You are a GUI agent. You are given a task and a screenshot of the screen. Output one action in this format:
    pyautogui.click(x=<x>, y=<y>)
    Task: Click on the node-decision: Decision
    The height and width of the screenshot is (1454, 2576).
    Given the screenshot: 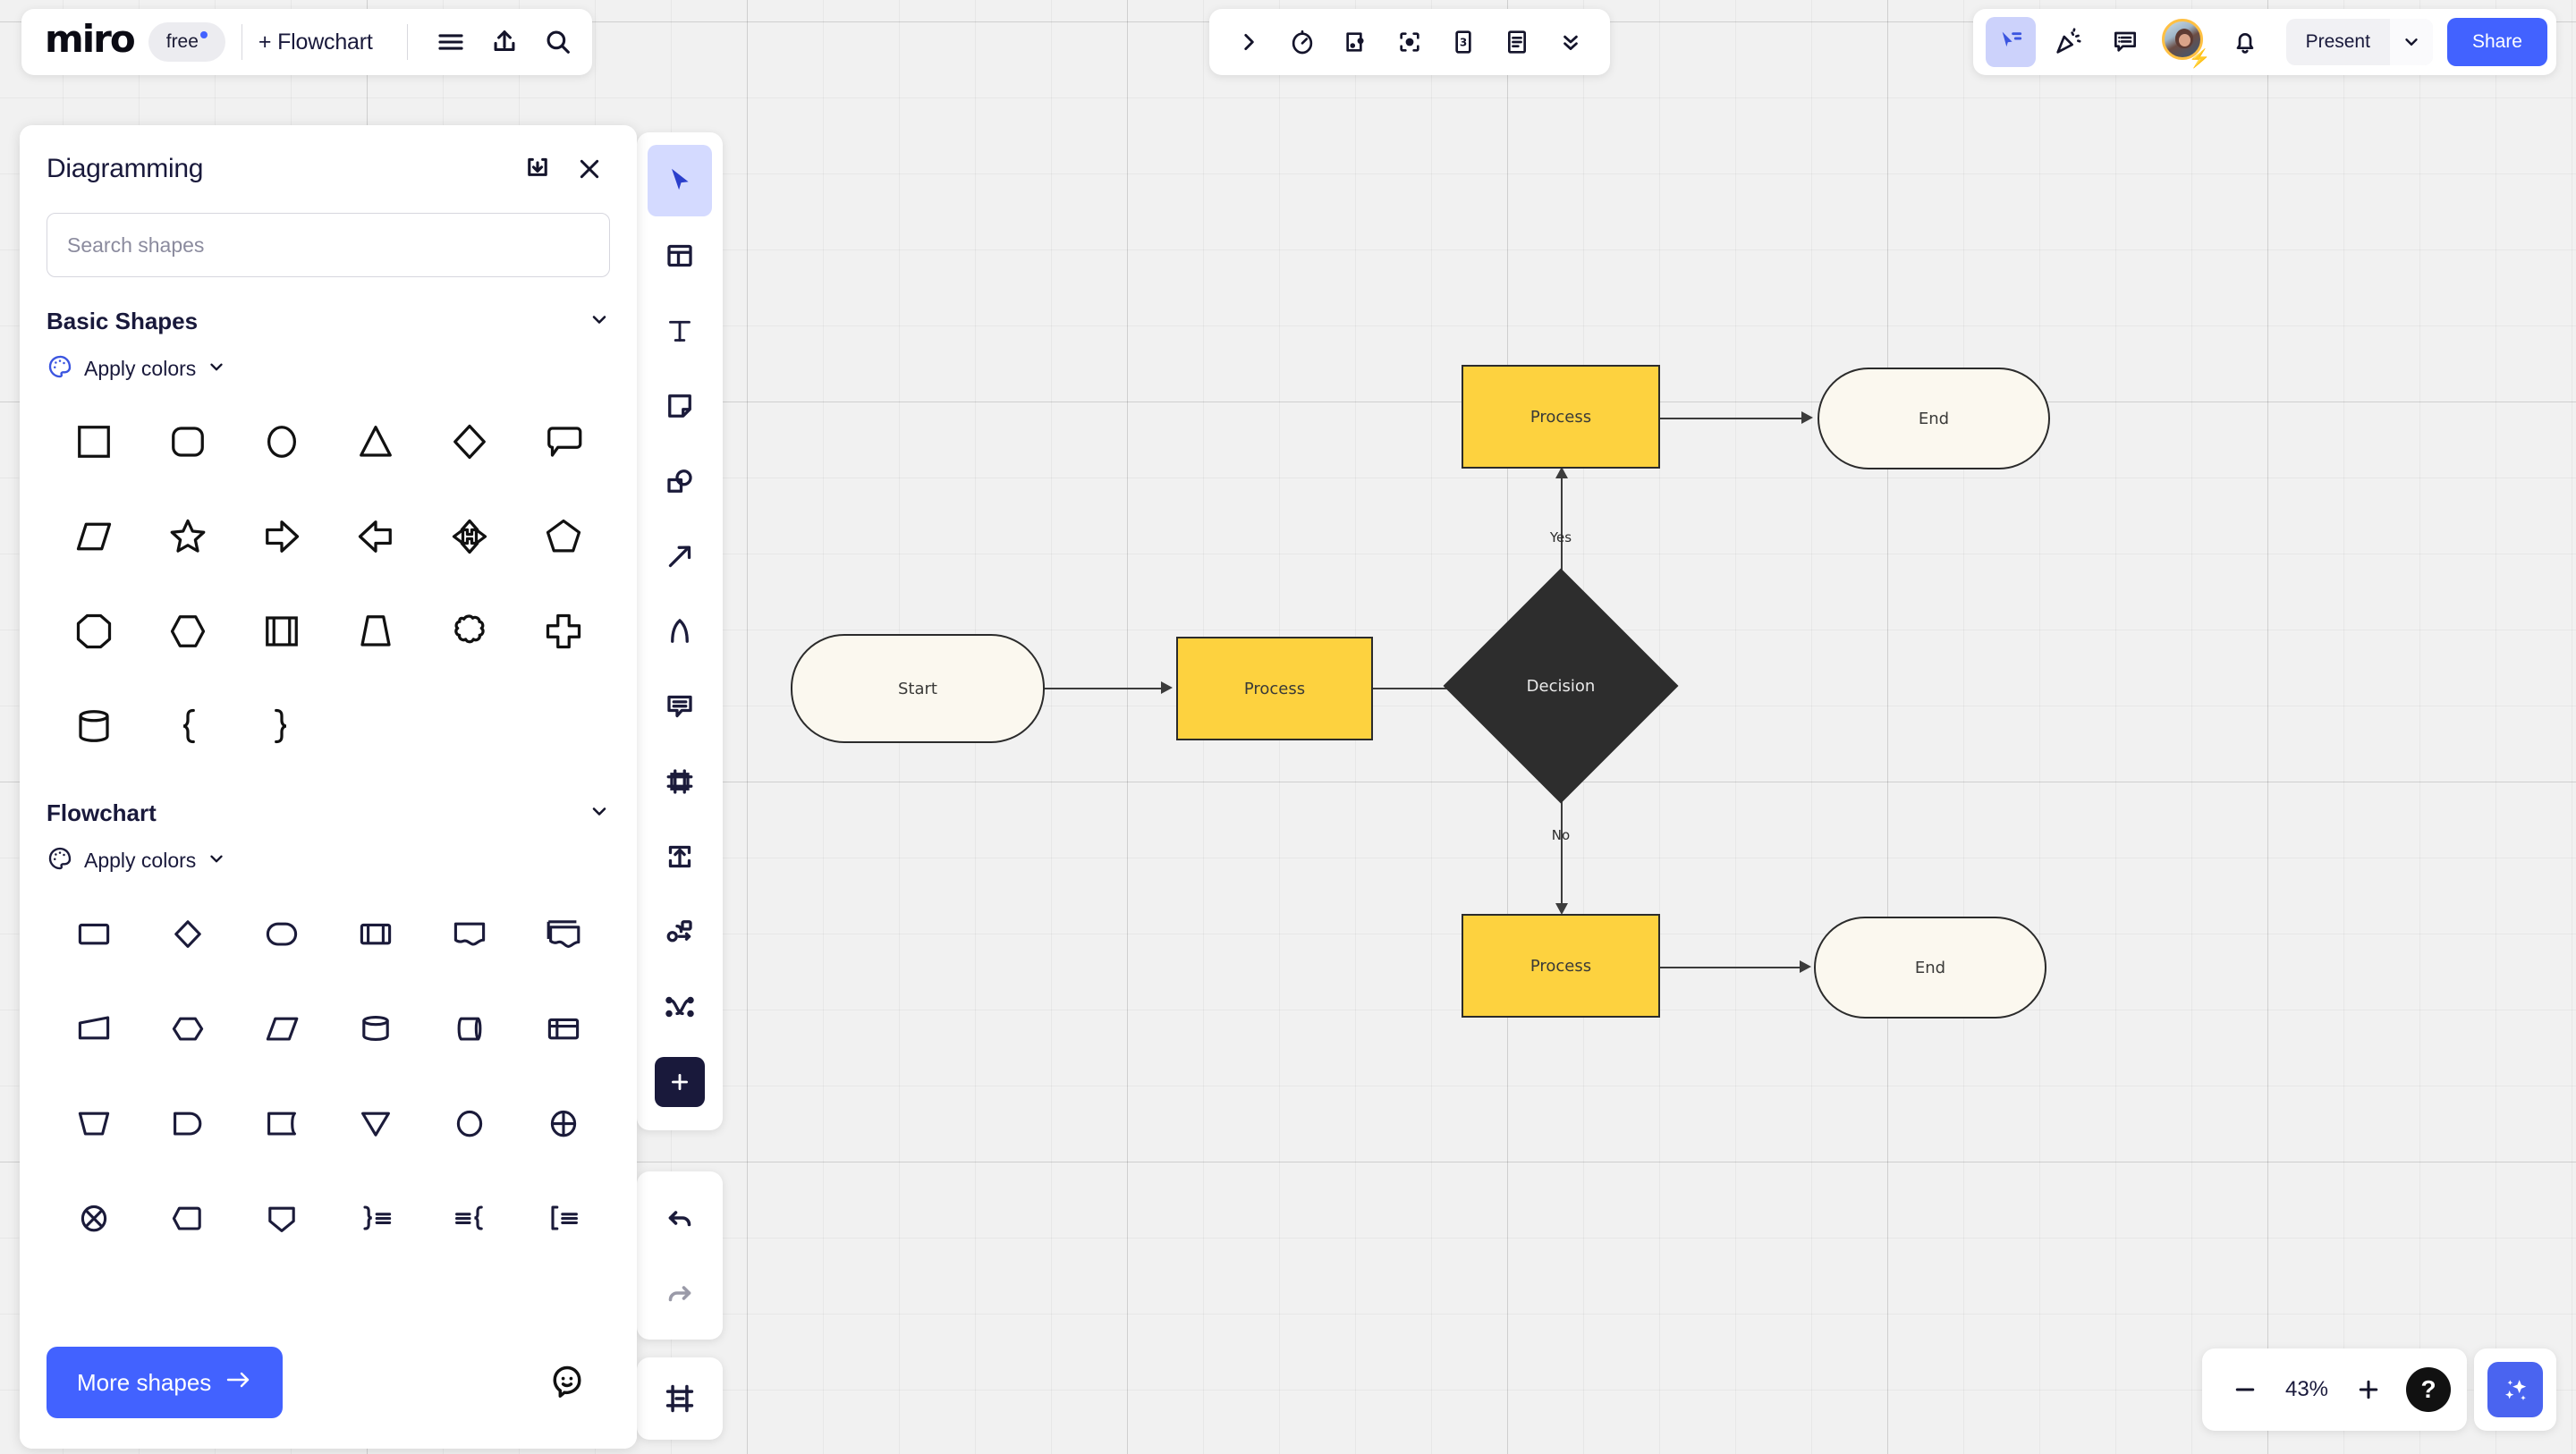 What is the action you would take?
    pyautogui.click(x=1561, y=686)
    